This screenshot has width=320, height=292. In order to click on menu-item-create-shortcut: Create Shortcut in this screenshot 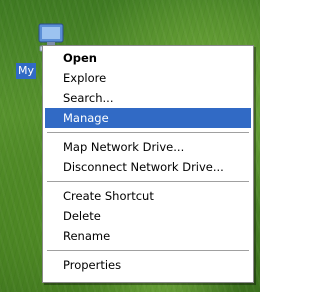, I will do `click(148, 196)`.